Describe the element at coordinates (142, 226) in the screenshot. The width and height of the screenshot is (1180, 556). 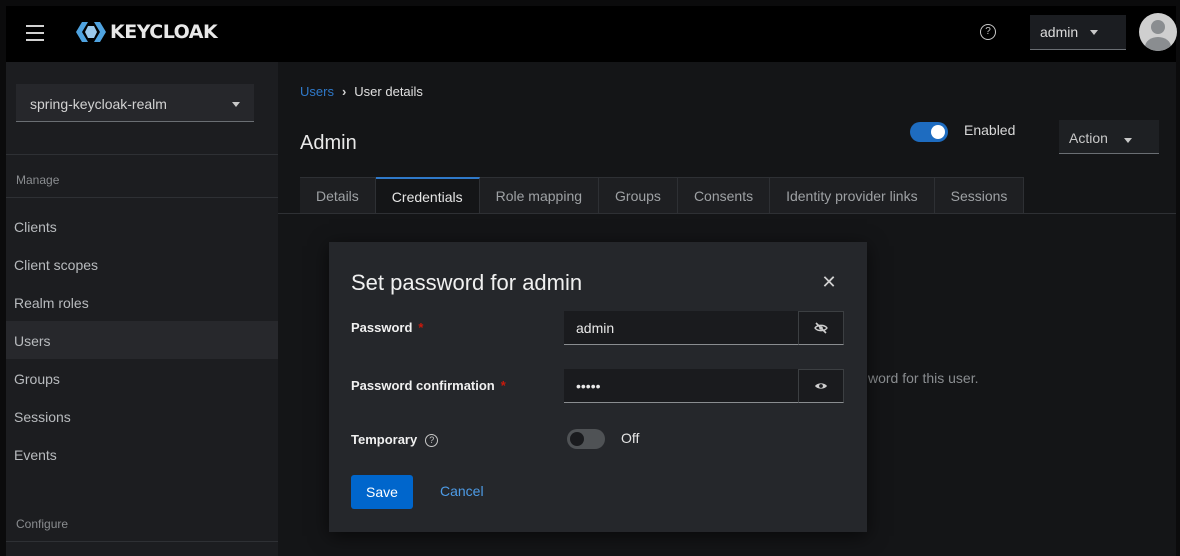
I see `sidebar-item-clients: Clients` at that location.